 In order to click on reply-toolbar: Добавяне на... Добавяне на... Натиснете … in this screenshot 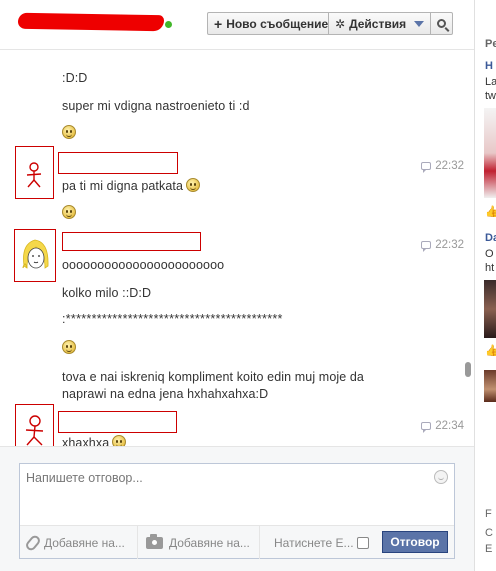, I will do `click(237, 542)`.